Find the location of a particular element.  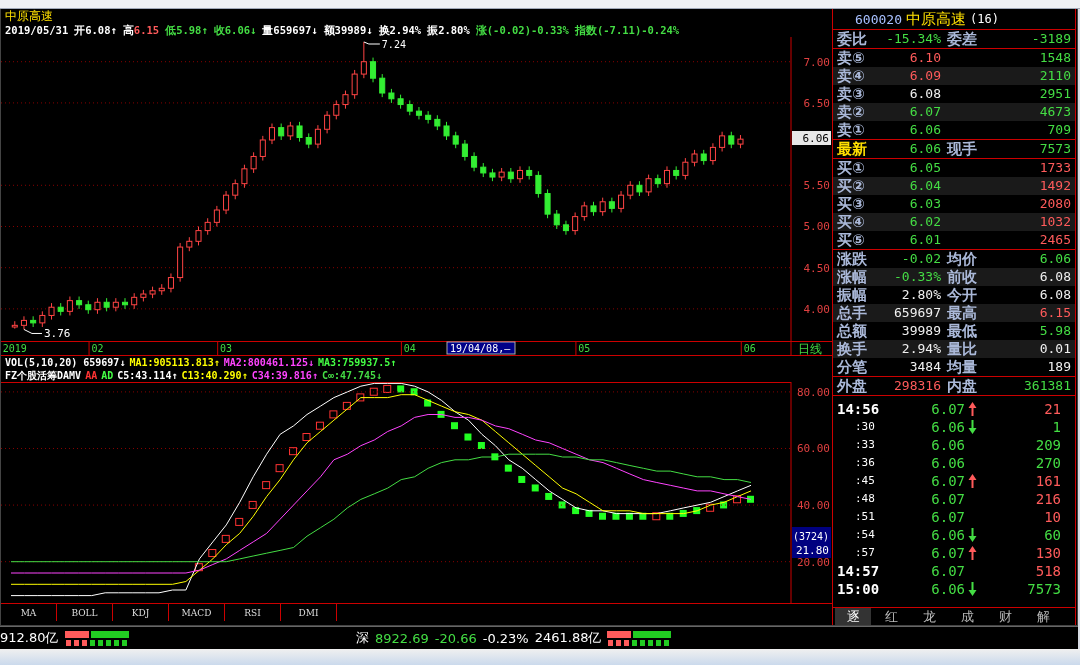

quote-value: 6.10 is located at coordinates (924, 58).